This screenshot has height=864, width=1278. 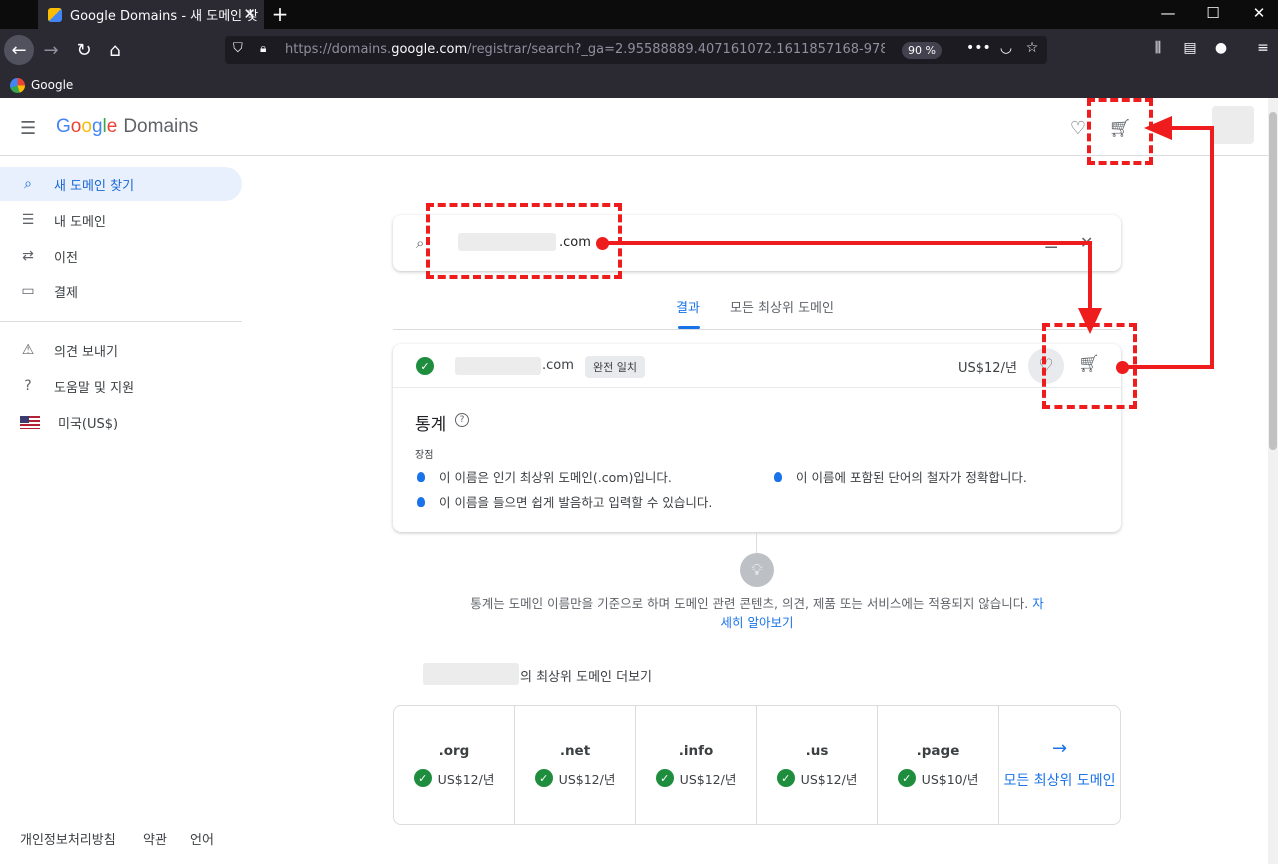 I want to click on redacted-name, so click(x=471, y=674).